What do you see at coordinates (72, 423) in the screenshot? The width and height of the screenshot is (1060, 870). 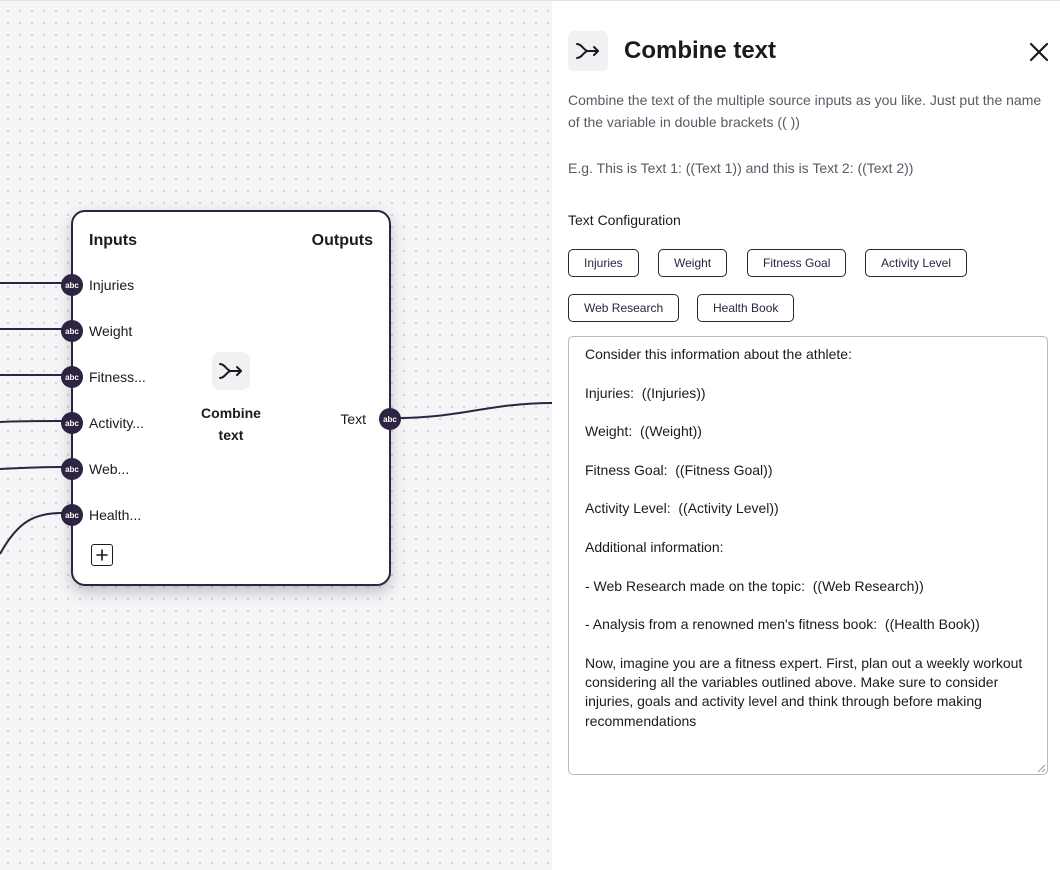 I see `input-port-activity: abc` at bounding box center [72, 423].